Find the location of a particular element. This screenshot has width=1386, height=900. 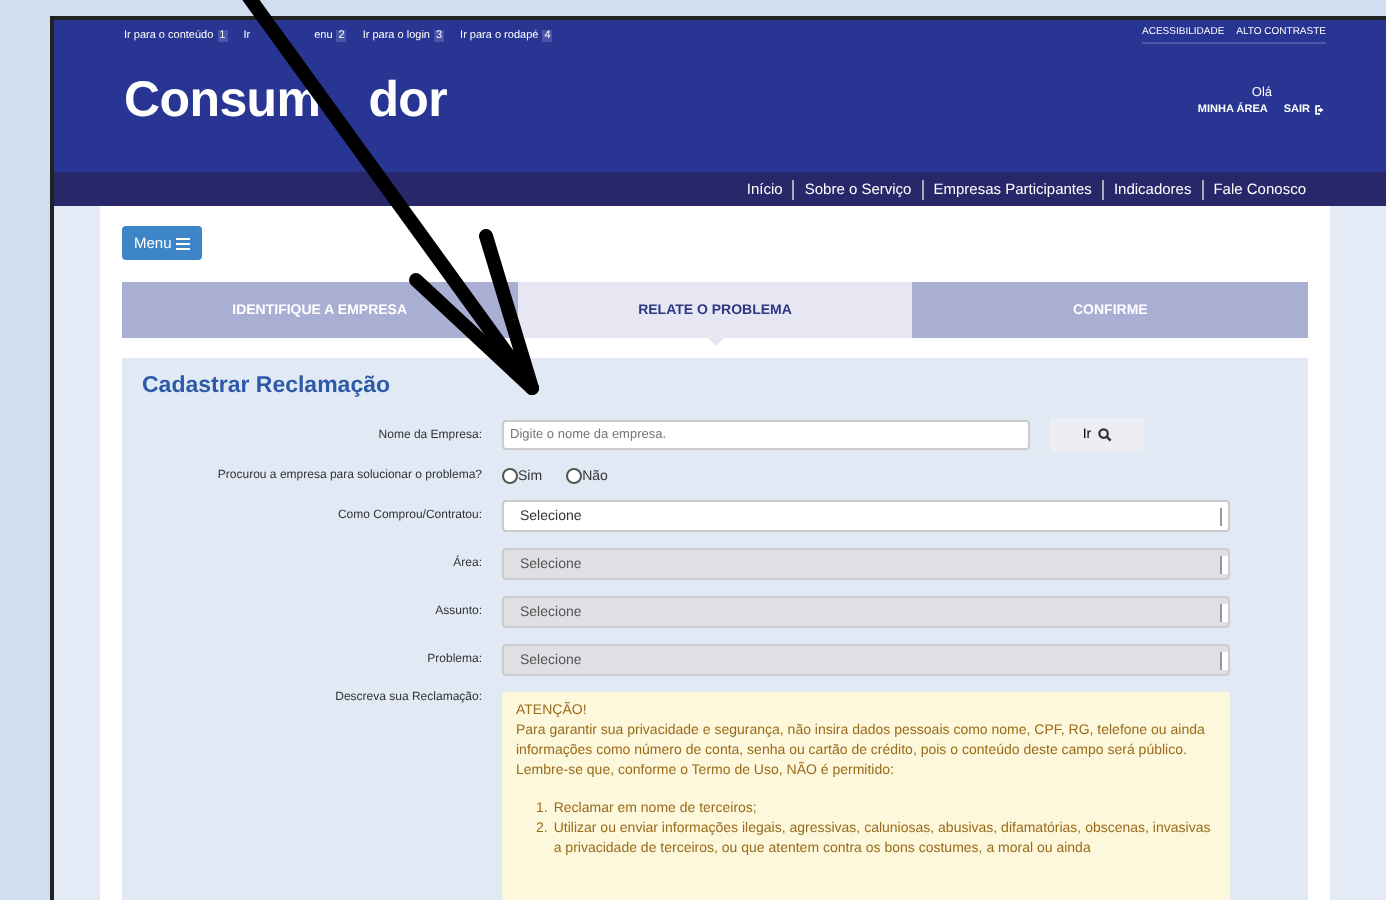

search-icon is located at coordinates (1104, 435).